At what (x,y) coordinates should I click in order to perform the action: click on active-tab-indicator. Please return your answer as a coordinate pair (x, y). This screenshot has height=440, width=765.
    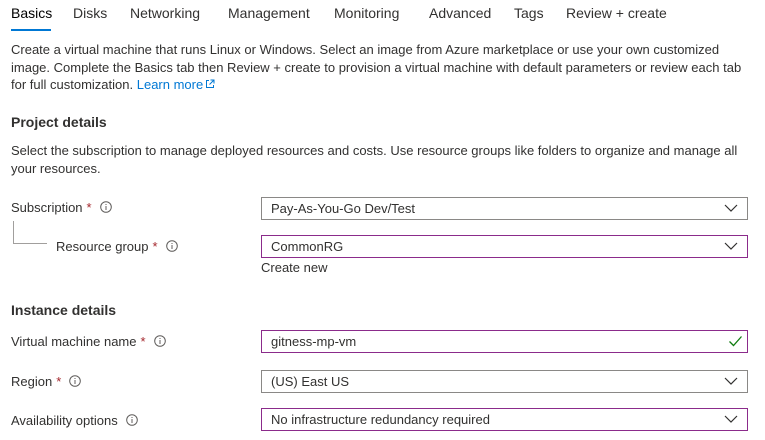
    Looking at the image, I should click on (31, 30).